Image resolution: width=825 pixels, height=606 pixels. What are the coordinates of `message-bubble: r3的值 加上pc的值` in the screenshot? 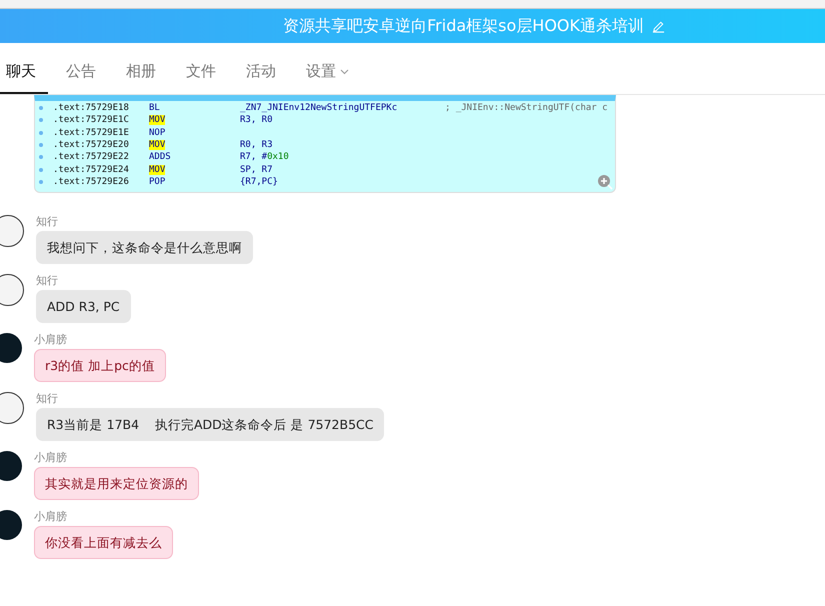 It's located at (100, 365).